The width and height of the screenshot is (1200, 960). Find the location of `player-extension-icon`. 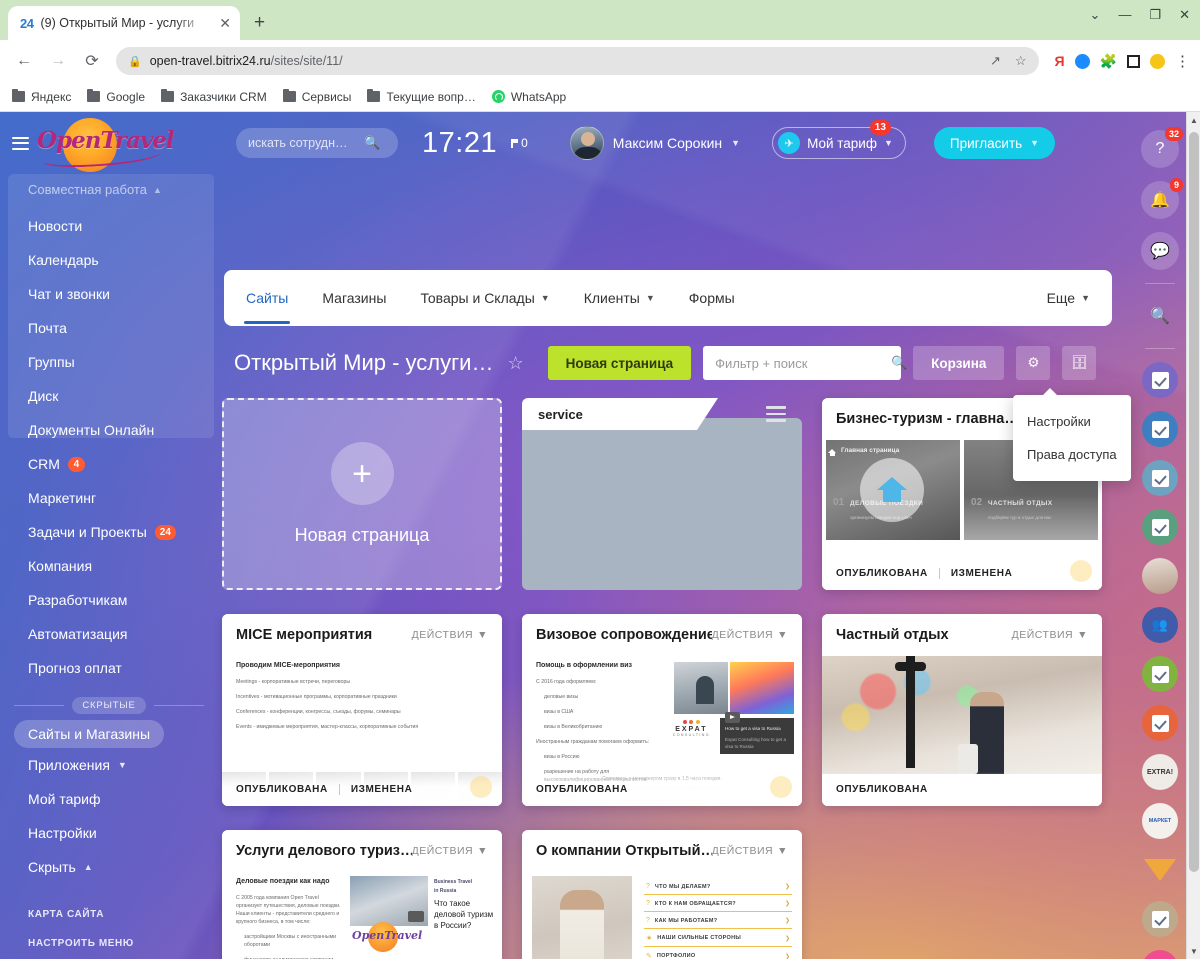

player-extension-icon is located at coordinates (1082, 61).